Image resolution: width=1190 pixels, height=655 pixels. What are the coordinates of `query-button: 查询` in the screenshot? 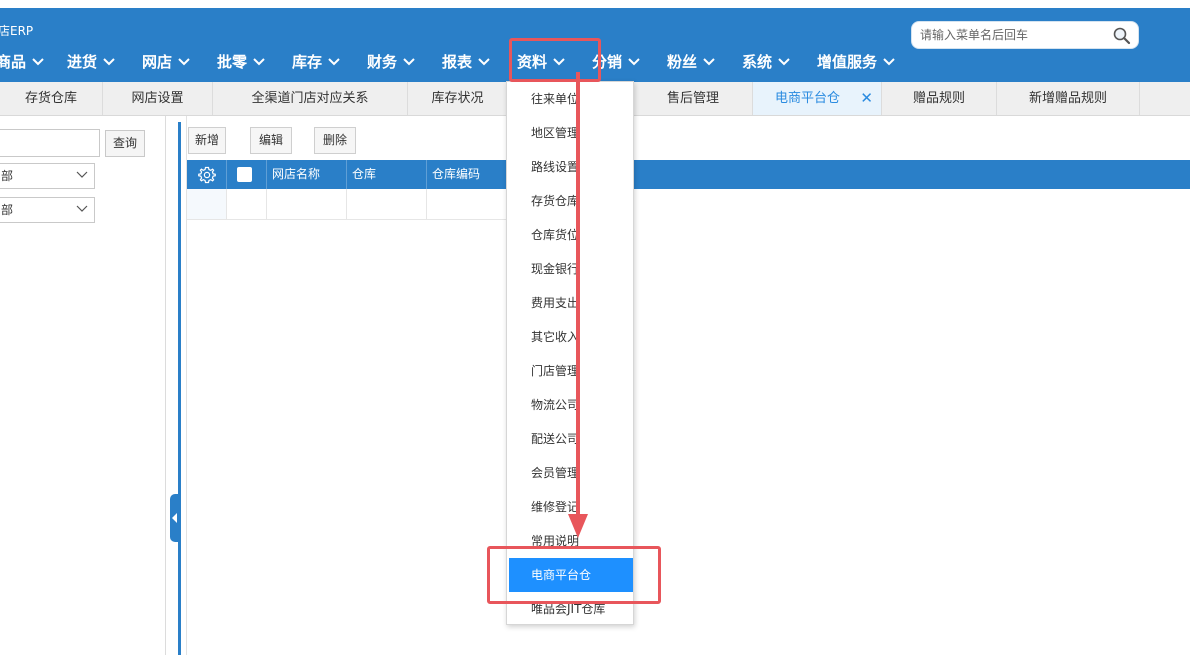 It's located at (125, 143).